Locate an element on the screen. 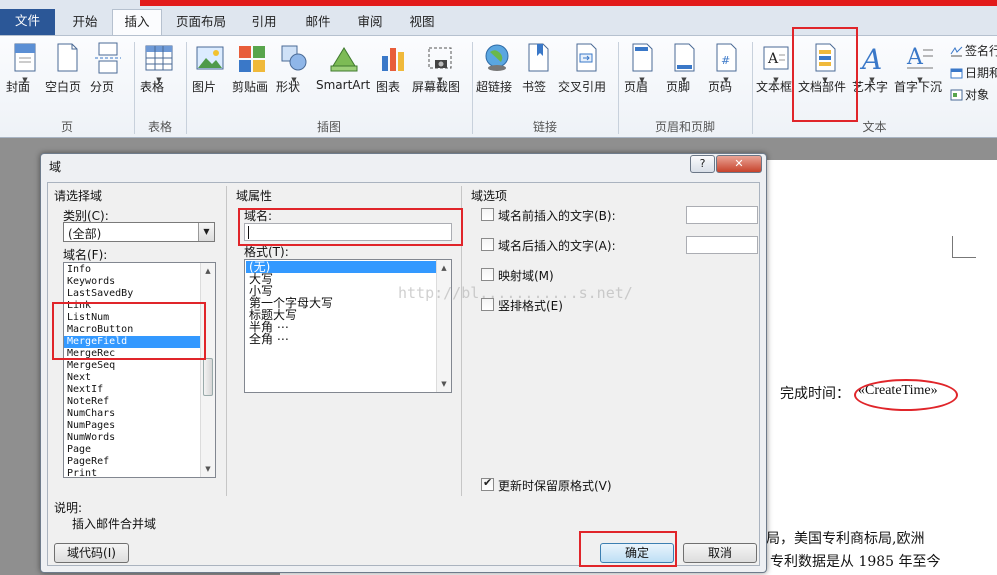 The image size is (997, 575). shapes-button: 形状 ▼ is located at coordinates (294, 78).